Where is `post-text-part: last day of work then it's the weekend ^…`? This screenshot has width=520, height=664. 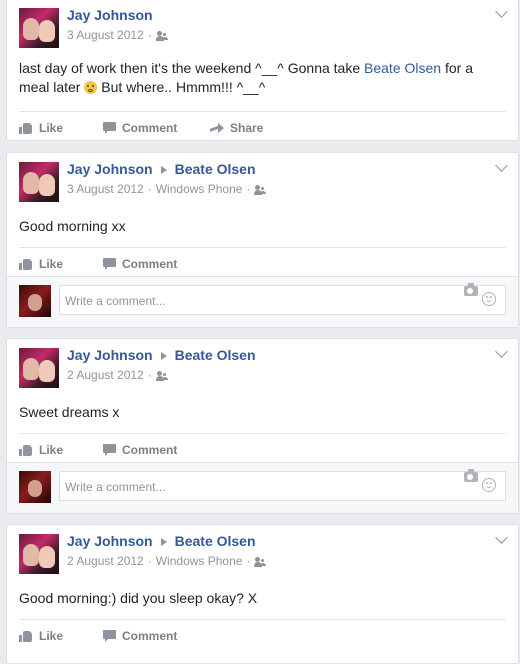 post-text-part: last day of work then it's the weekend ^… is located at coordinates (192, 68).